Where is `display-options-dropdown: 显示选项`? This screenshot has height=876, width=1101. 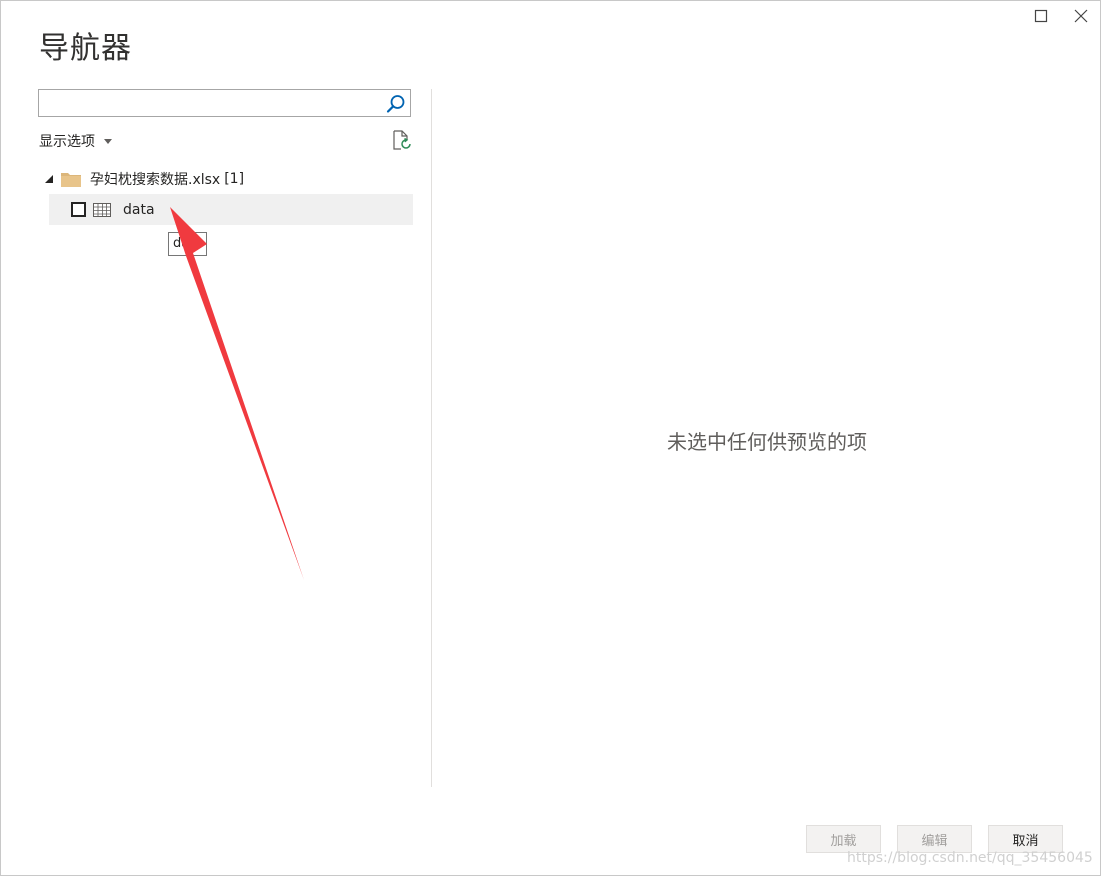
display-options-dropdown: 显示选项 is located at coordinates (75, 141).